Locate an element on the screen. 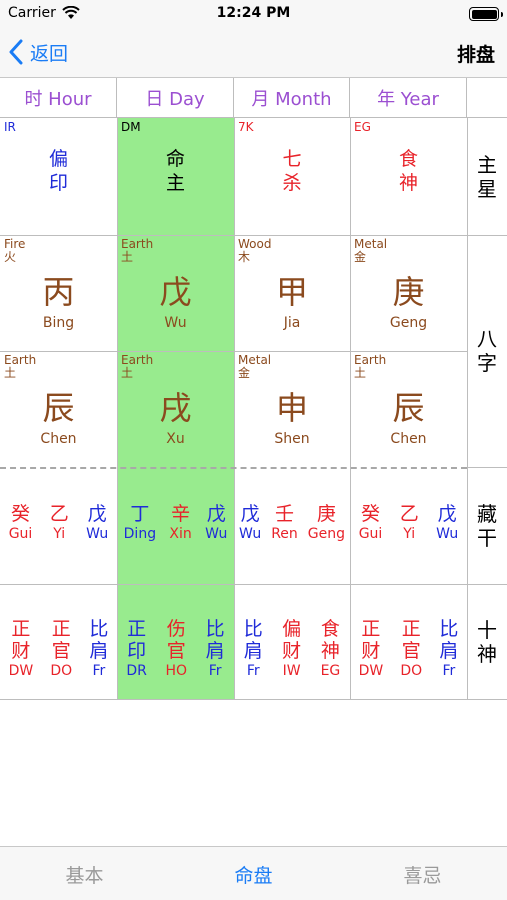  earthly-branch-char: 申 is located at coordinates (291, 408).